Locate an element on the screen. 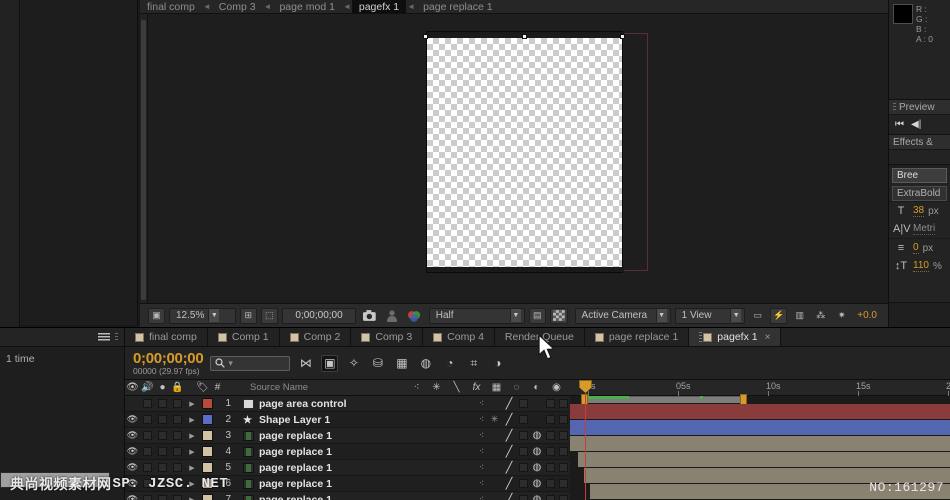 The image size is (950, 500). rgb-channels-icon is located at coordinates (414, 316).